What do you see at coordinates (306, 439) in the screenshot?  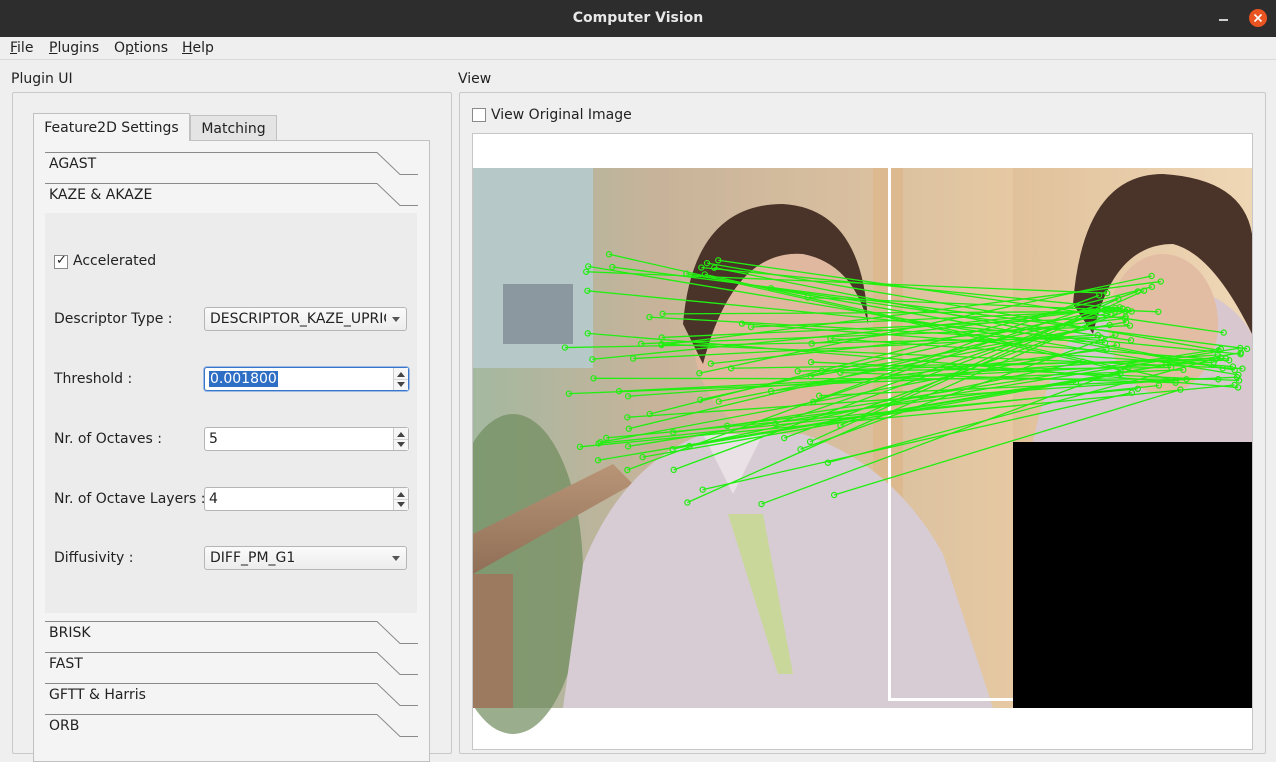 I see `octaves-spinbox: 5` at bounding box center [306, 439].